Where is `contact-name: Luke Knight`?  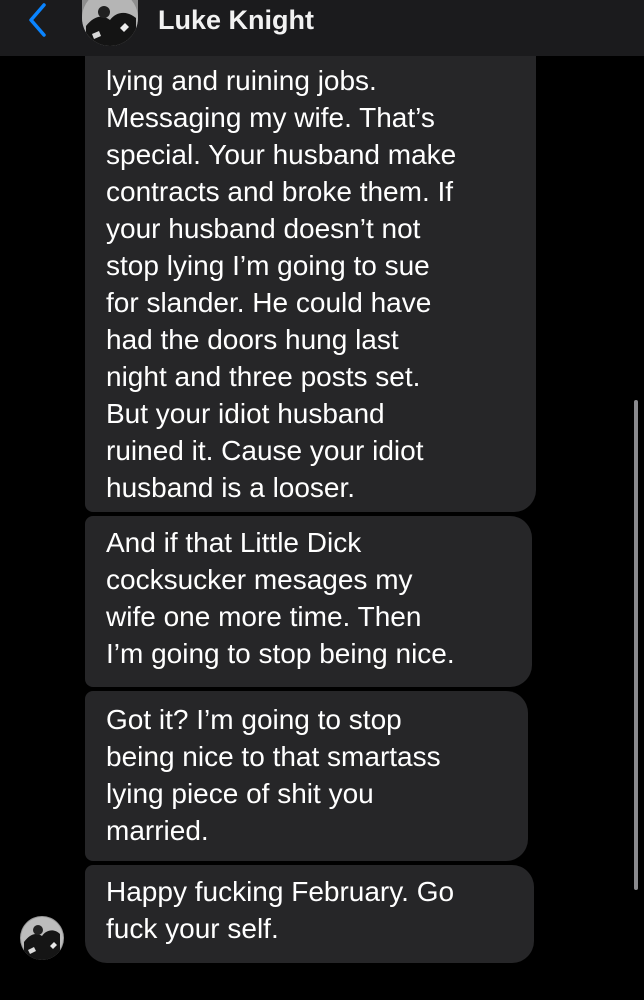 contact-name: Luke Knight is located at coordinates (236, 20).